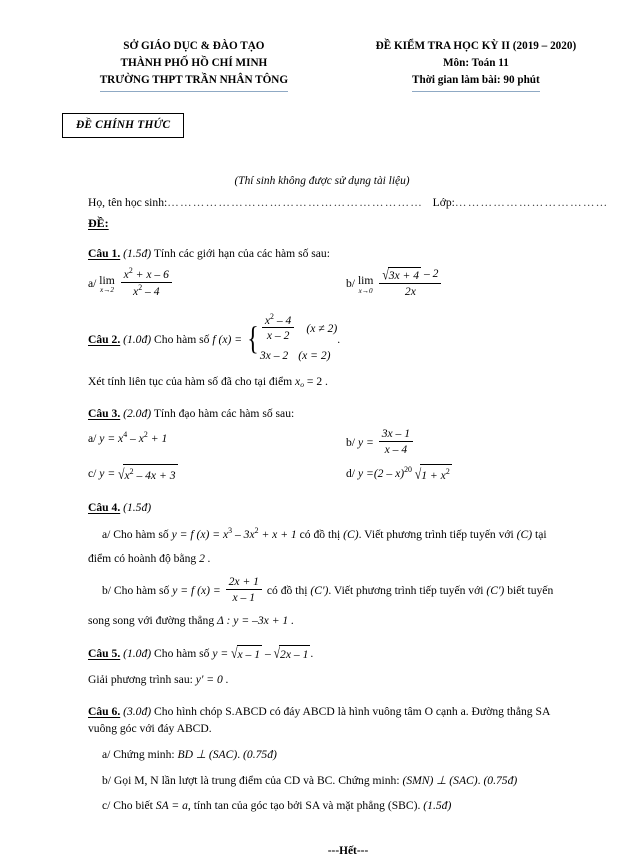 This screenshot has width=644, height=860. I want to click on question-3b-y: y =, so click(365, 443).